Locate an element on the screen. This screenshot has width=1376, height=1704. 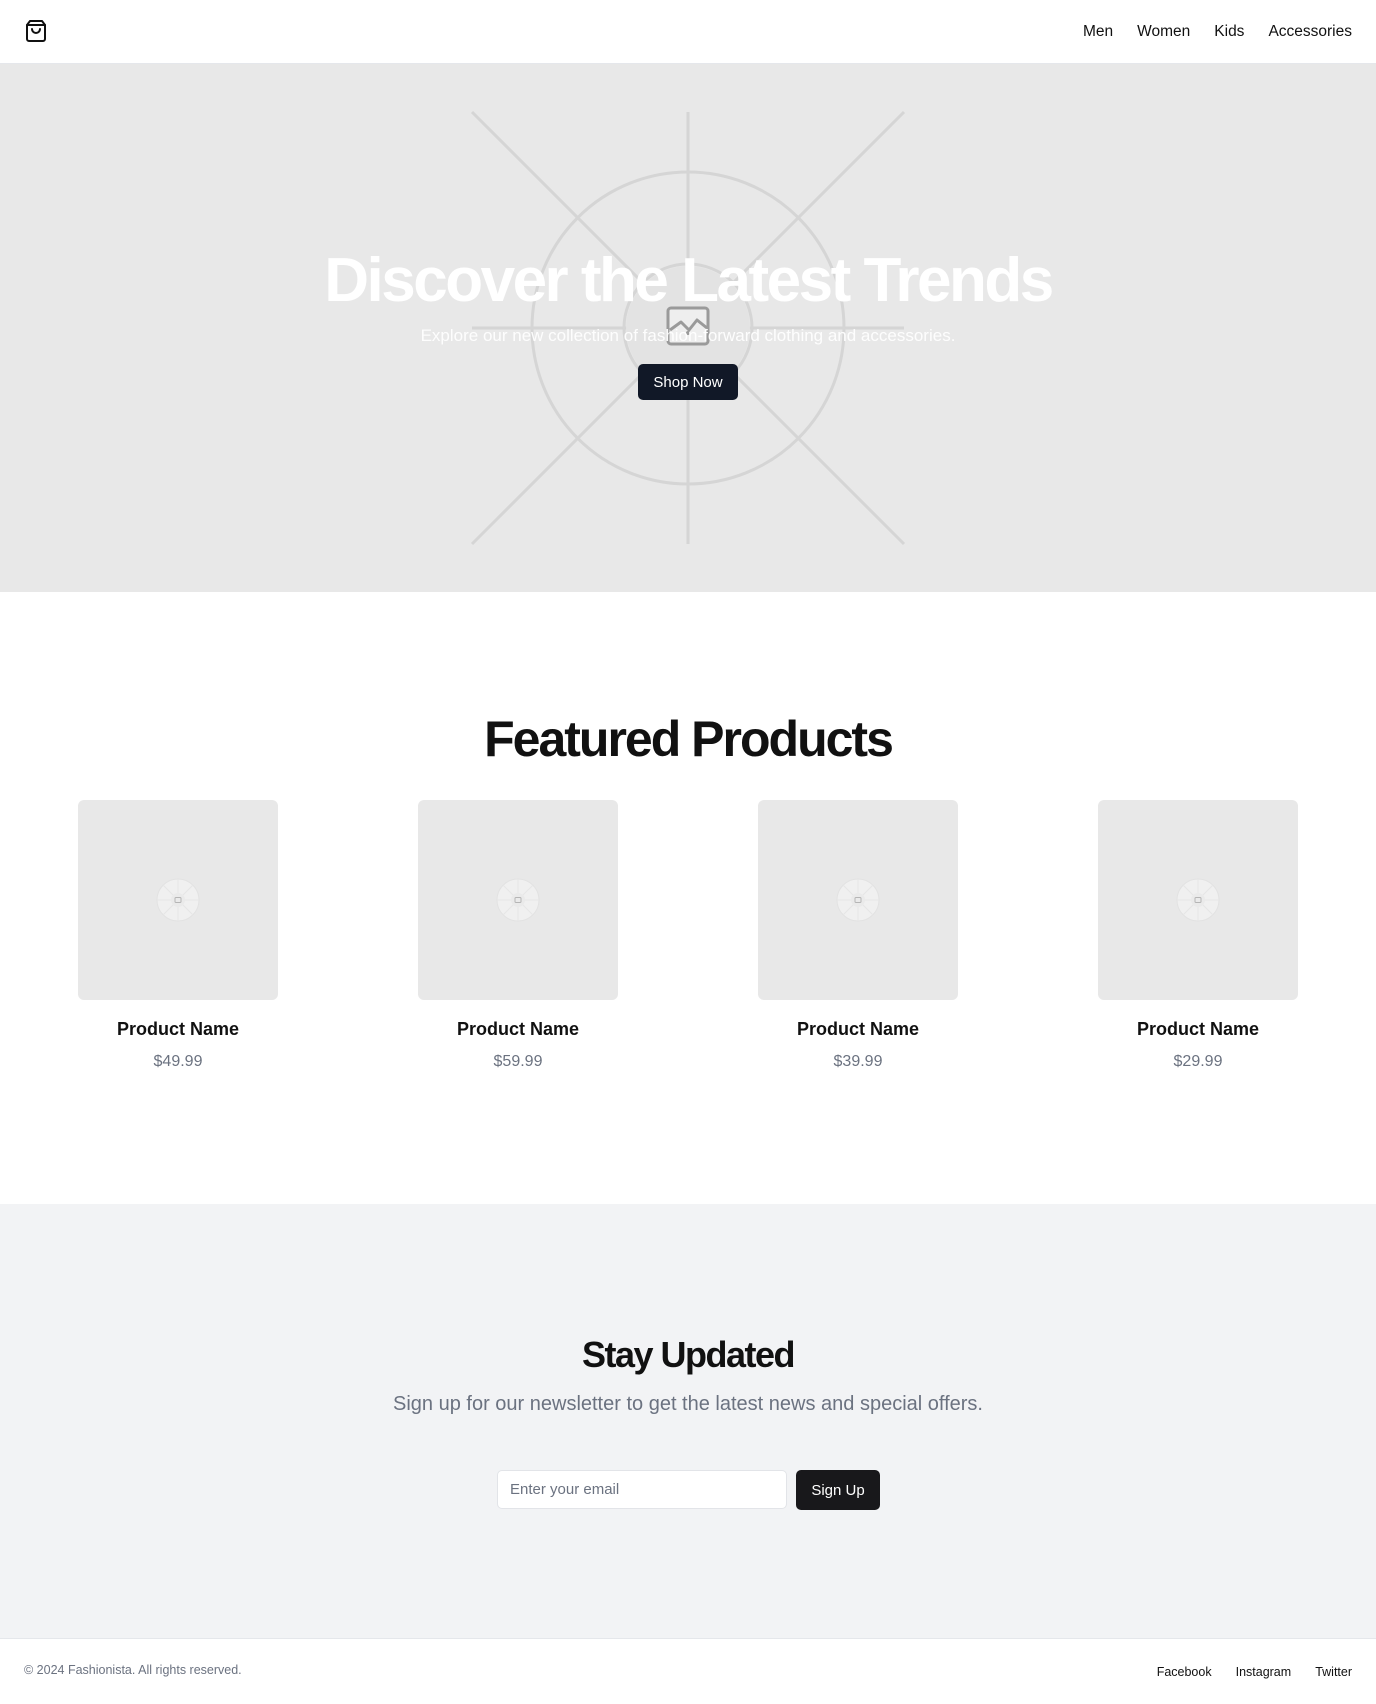
social-links: Facebook Instagram Twitter is located at coordinates (1254, 1671).